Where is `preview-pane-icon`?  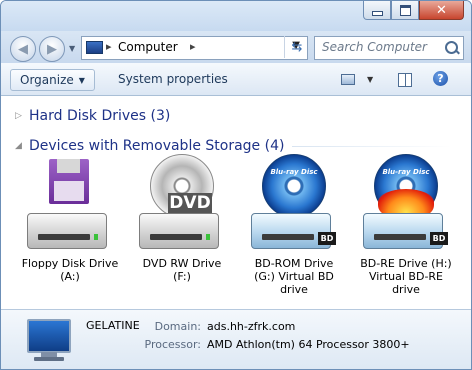 preview-pane-icon is located at coordinates (405, 80).